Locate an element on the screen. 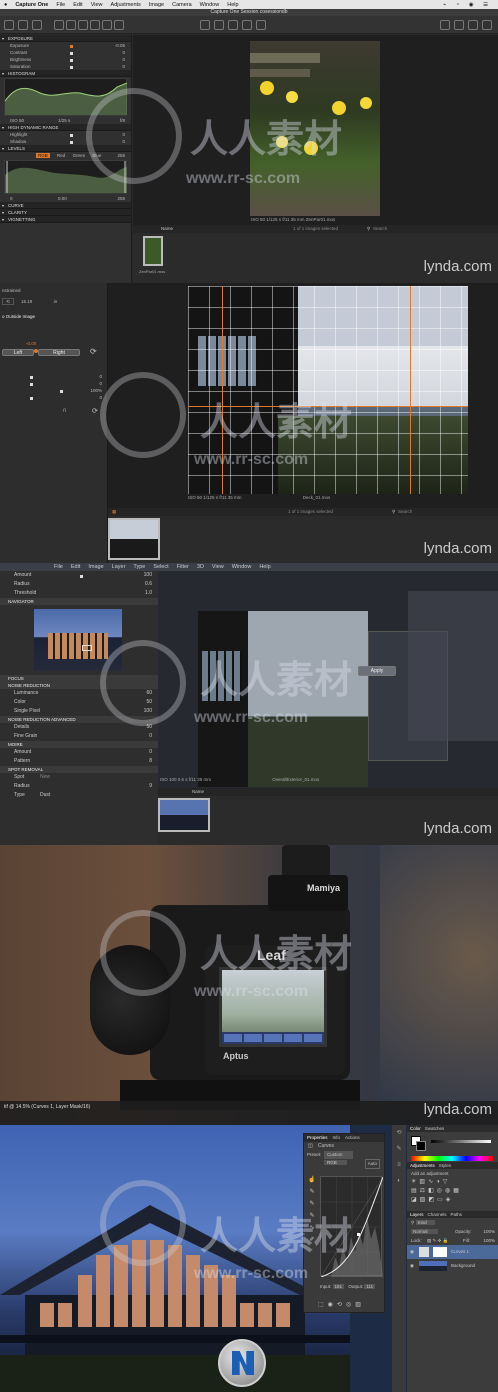  tab-paths: Paths is located at coordinates (457, 1214).